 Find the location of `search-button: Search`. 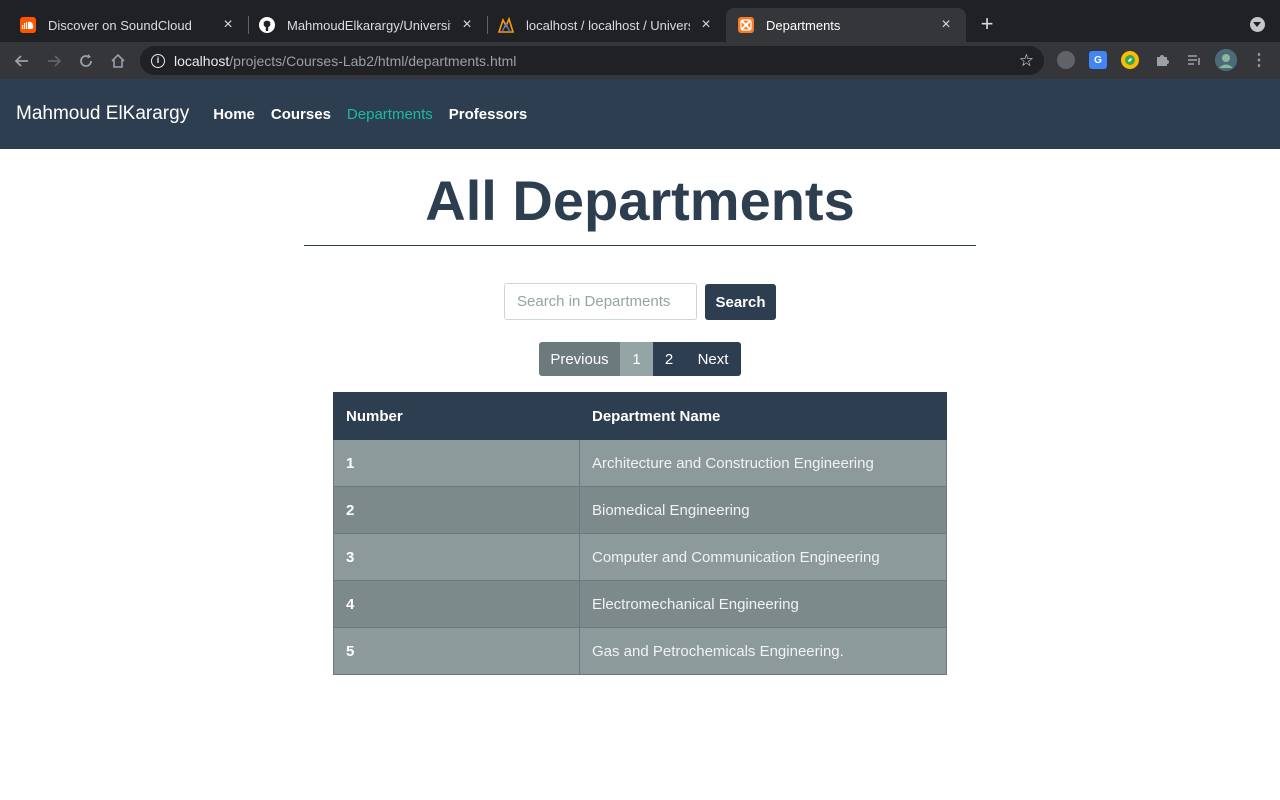

search-button: Search is located at coordinates (740, 302).